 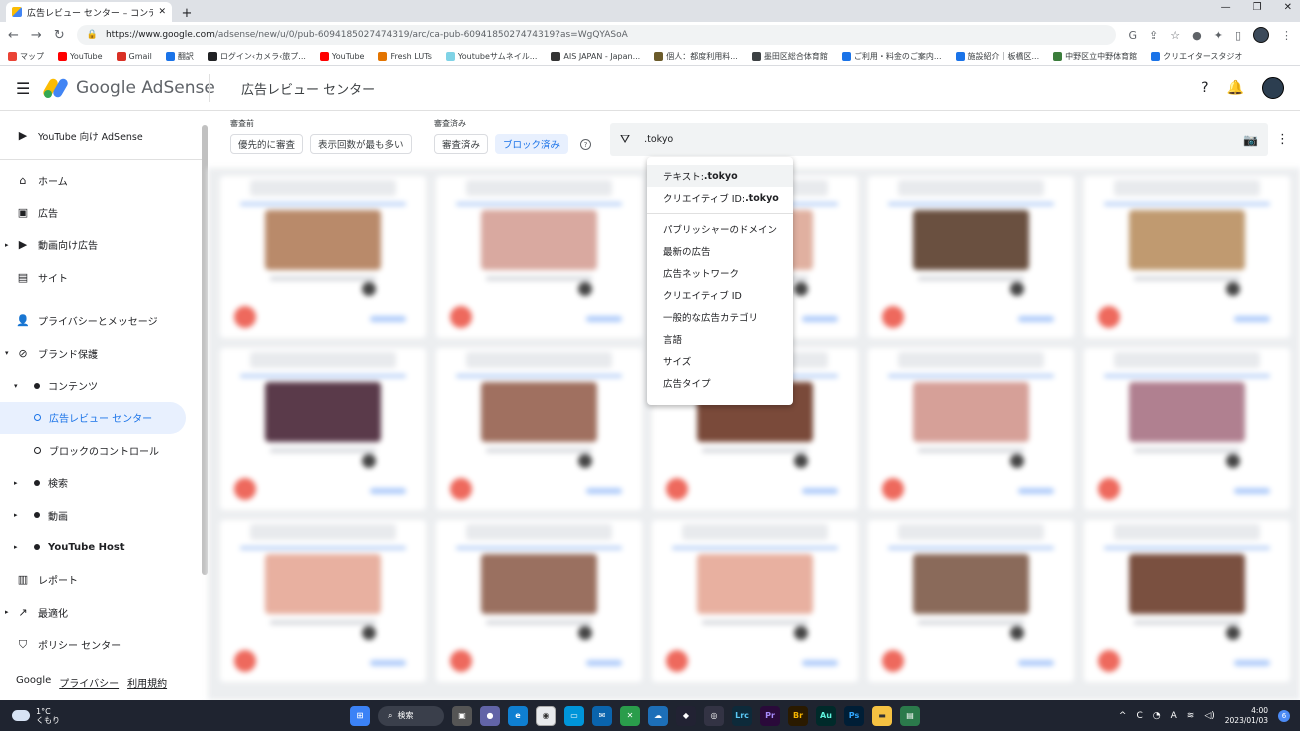 I want to click on new-tab-button: +, so click(x=187, y=13).